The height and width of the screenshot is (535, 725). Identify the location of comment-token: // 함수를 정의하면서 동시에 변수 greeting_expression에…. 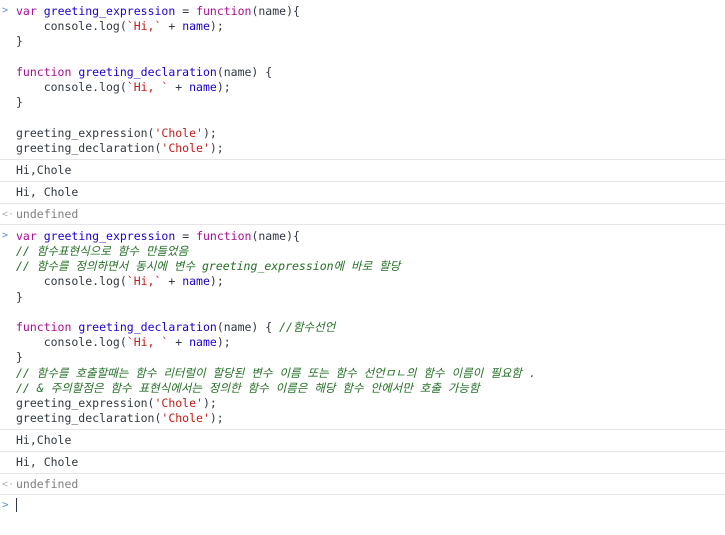
(208, 266).